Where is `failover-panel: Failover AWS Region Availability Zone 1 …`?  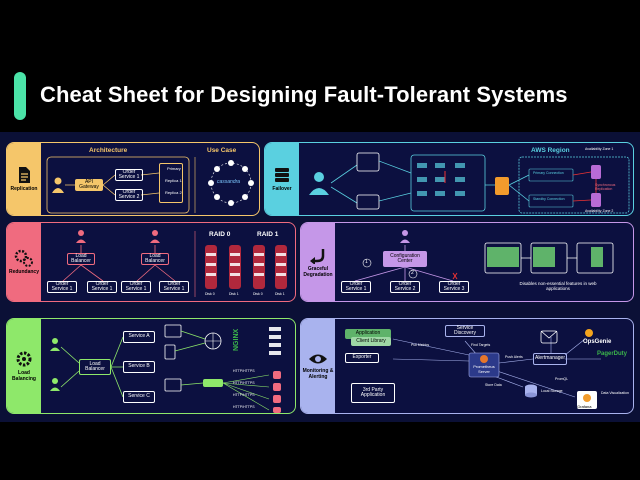 failover-panel: Failover AWS Region Availability Zone 1 … is located at coordinates (449, 179).